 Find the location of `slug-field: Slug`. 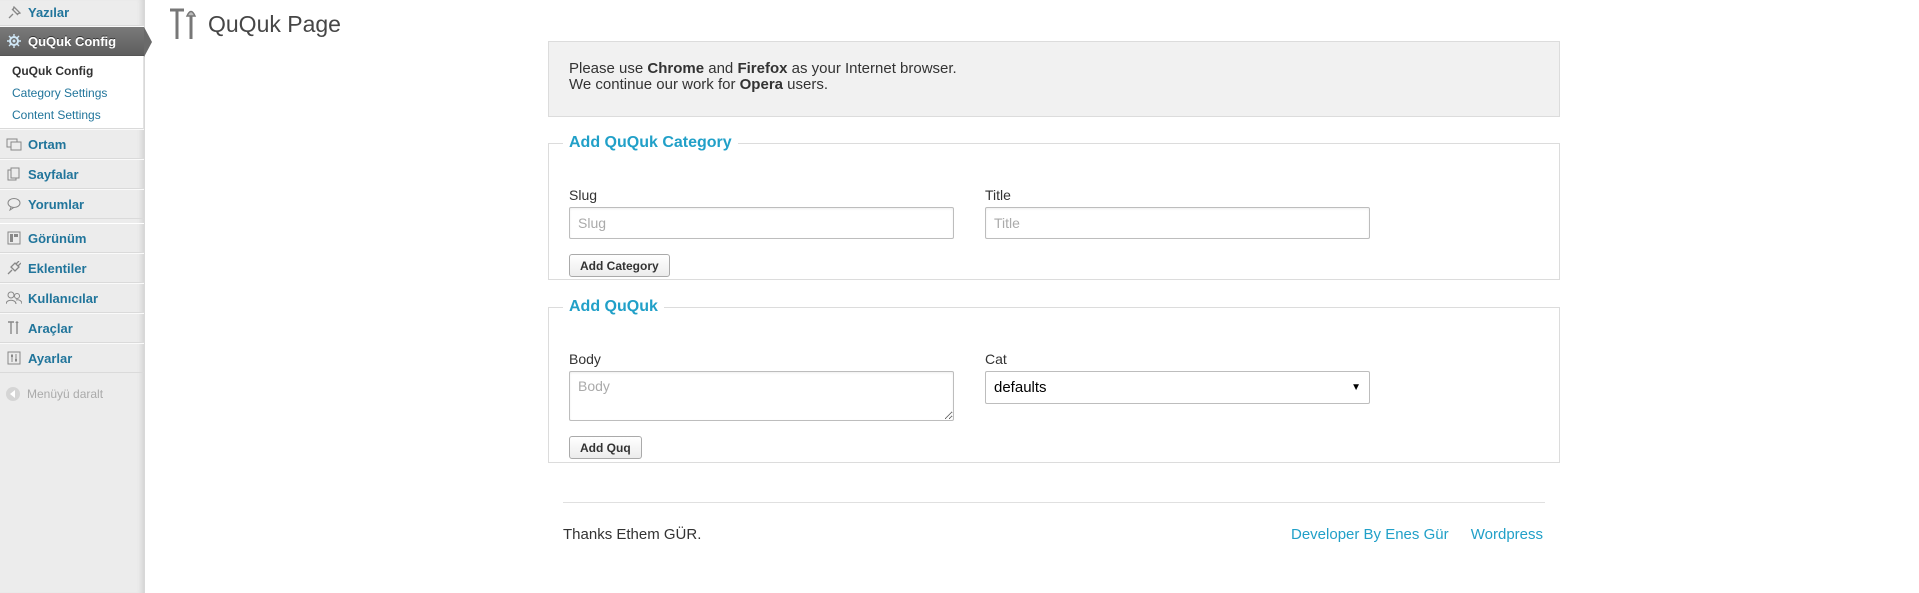

slug-field: Slug is located at coordinates (761, 213).